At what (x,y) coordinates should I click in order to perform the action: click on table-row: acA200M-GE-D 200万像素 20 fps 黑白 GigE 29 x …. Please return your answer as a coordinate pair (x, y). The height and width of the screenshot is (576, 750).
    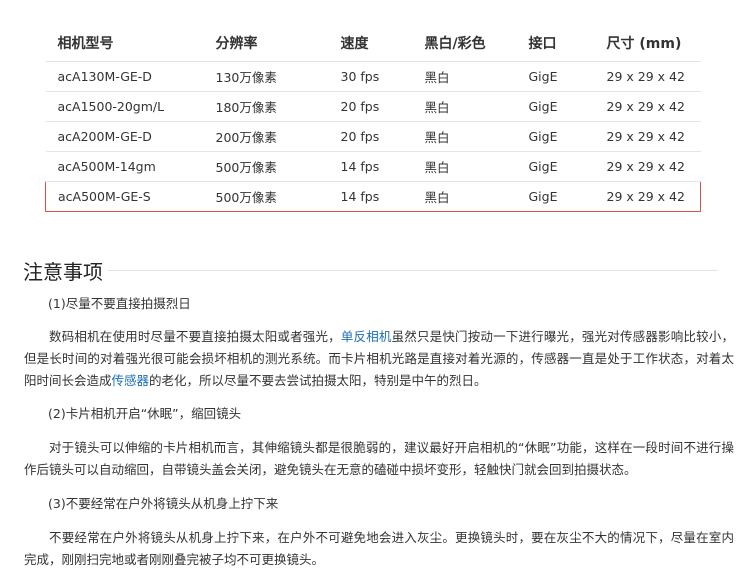
    Looking at the image, I should click on (373, 136).